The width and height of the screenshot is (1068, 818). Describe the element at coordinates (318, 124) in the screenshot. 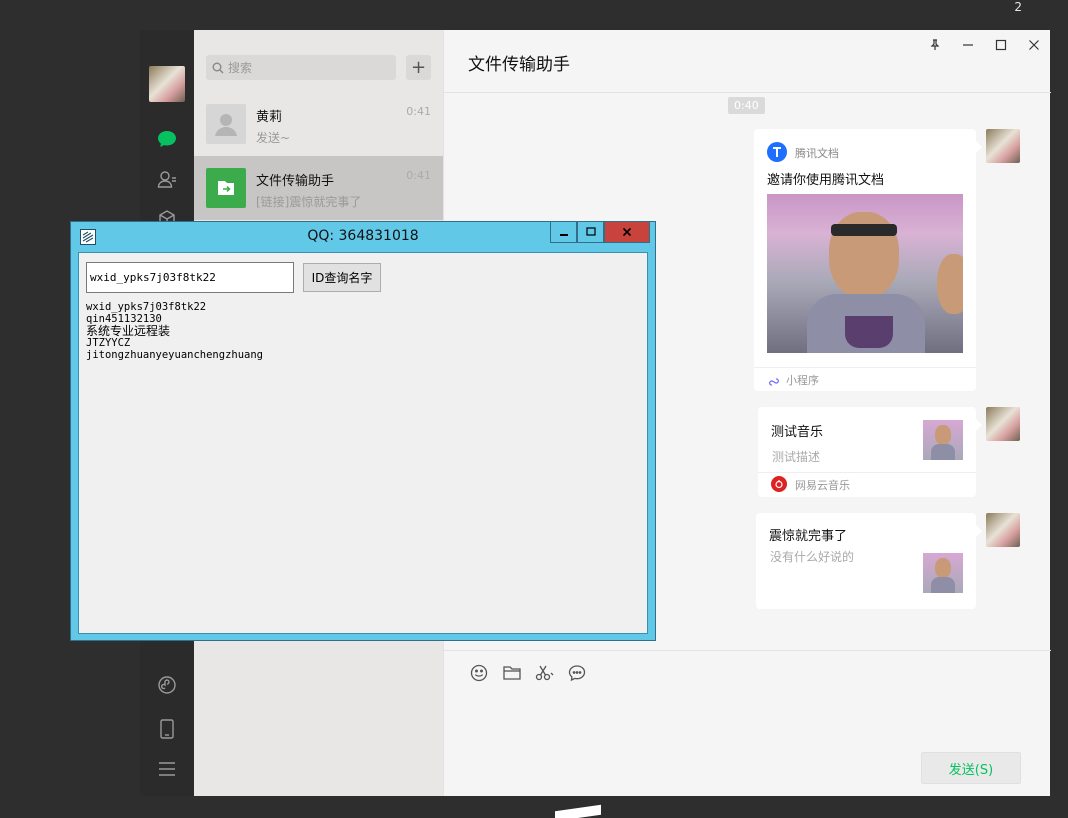

I see `chat-list-item: 黄莉 发送~ 0:41` at that location.